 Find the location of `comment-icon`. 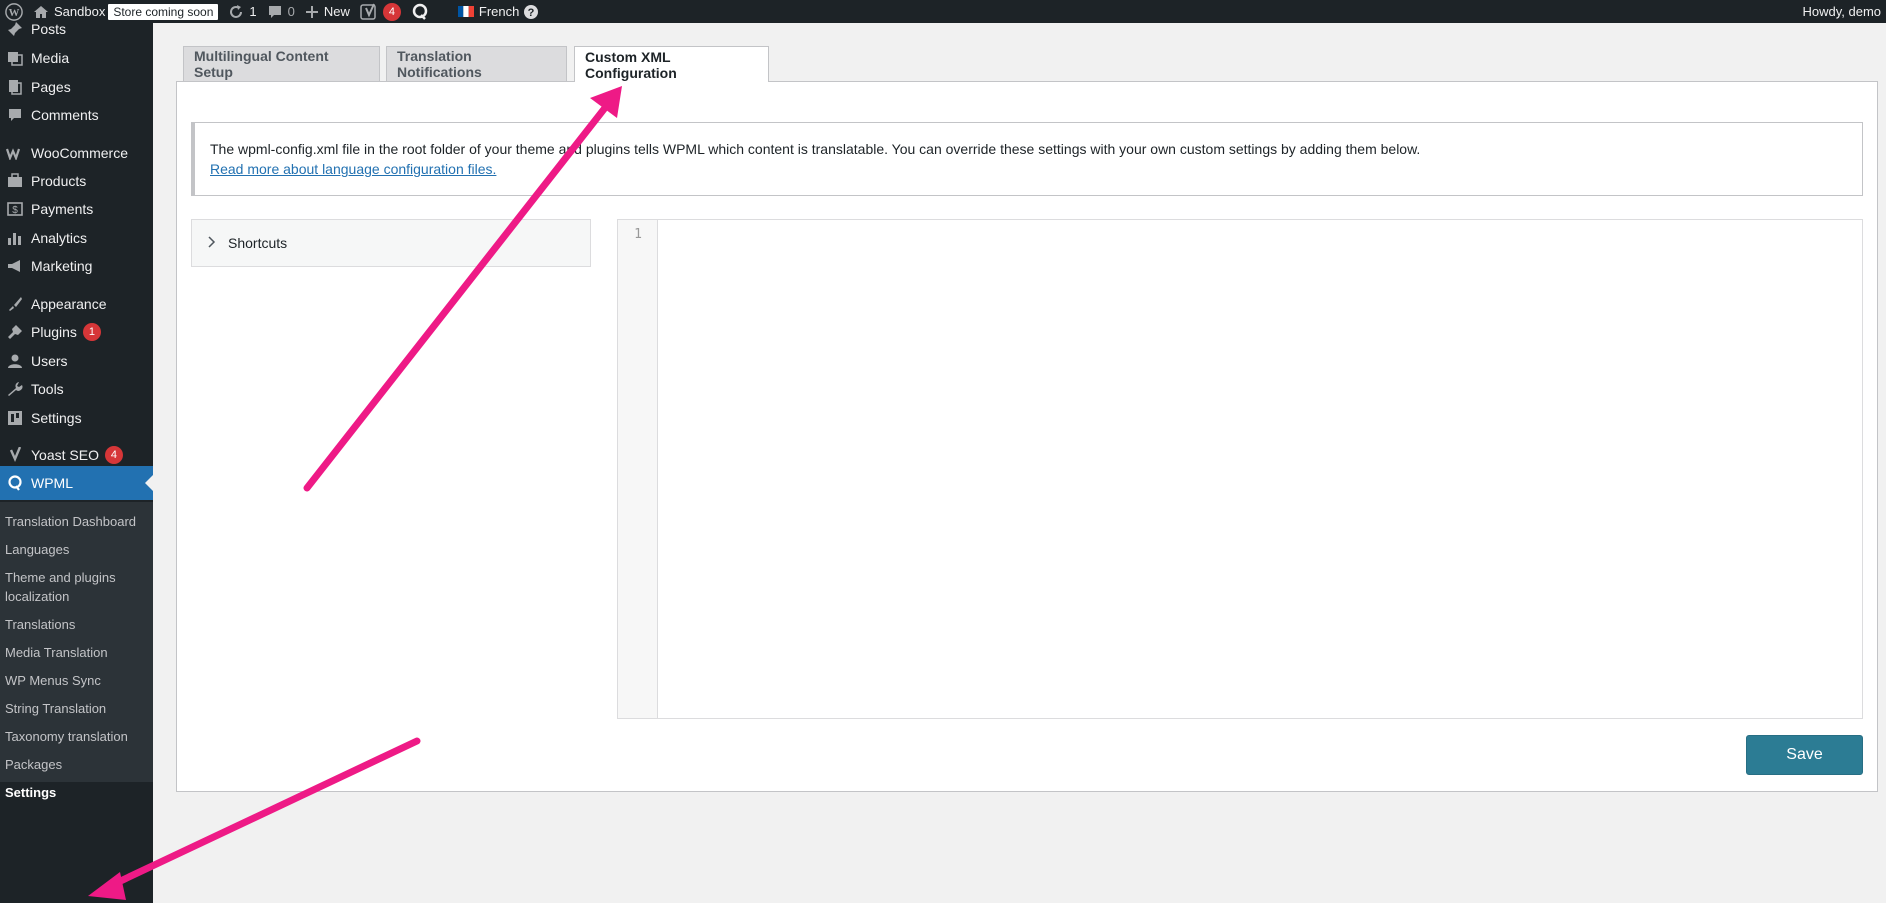

comment-icon is located at coordinates (275, 12).